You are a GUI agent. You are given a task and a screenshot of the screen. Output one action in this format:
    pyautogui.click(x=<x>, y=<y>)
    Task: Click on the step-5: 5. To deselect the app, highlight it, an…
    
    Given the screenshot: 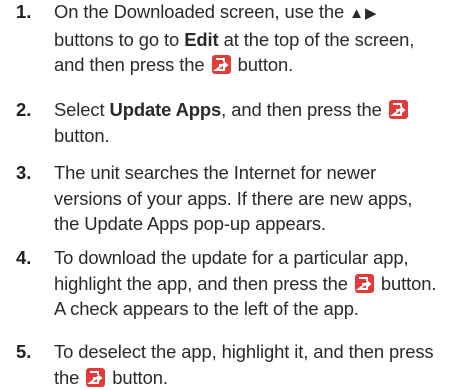 What is the action you would take?
    pyautogui.click(x=228, y=364)
    